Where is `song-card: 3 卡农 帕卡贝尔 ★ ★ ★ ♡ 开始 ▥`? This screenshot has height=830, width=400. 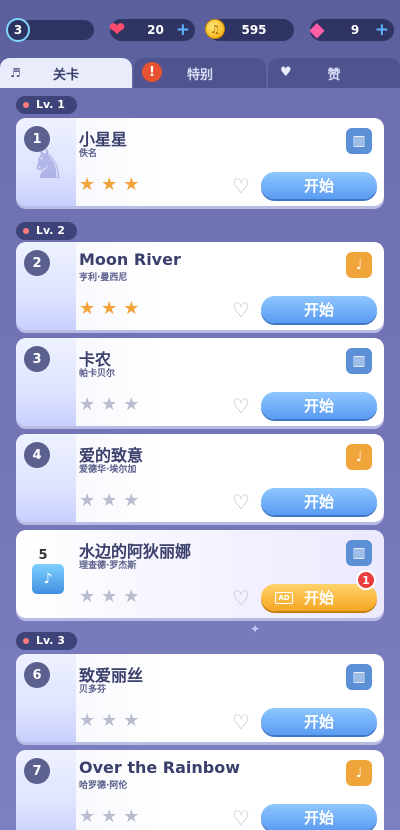
song-card: 3 卡农 帕卡贝尔 ★ ★ ★ ♡ 开始 ▥ is located at coordinates (200, 382).